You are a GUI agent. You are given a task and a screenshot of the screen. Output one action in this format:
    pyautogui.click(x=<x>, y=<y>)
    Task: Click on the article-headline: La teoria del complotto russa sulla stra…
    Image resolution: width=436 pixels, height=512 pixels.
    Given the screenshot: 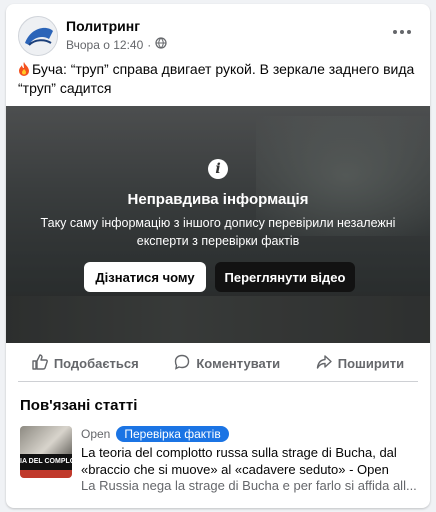 What is the action you would take?
    pyautogui.click(x=250, y=461)
    